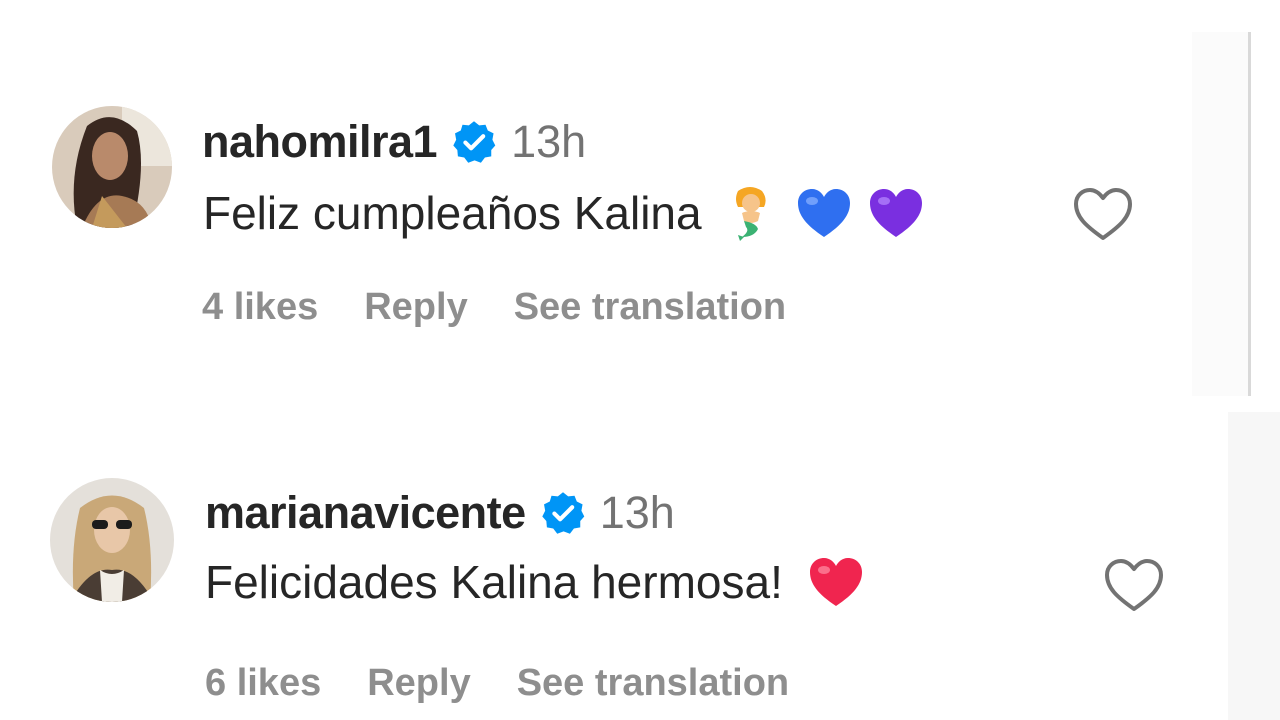 Image resolution: width=1280 pixels, height=720 pixels. I want to click on divider, so click(1249, 214).